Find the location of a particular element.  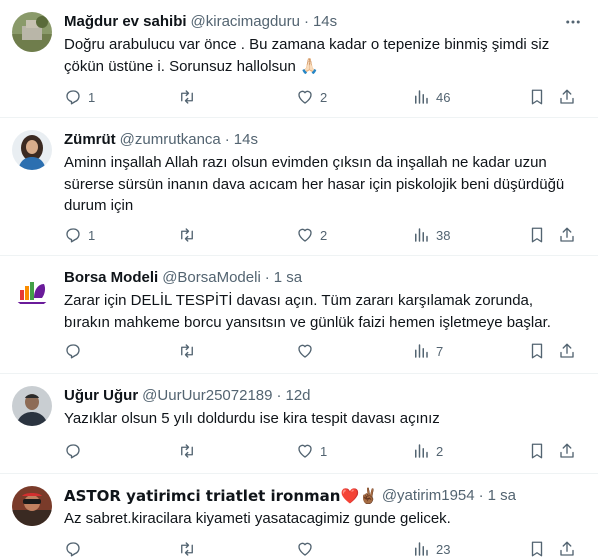

action-bar: 1 2 is located at coordinates (324, 451).